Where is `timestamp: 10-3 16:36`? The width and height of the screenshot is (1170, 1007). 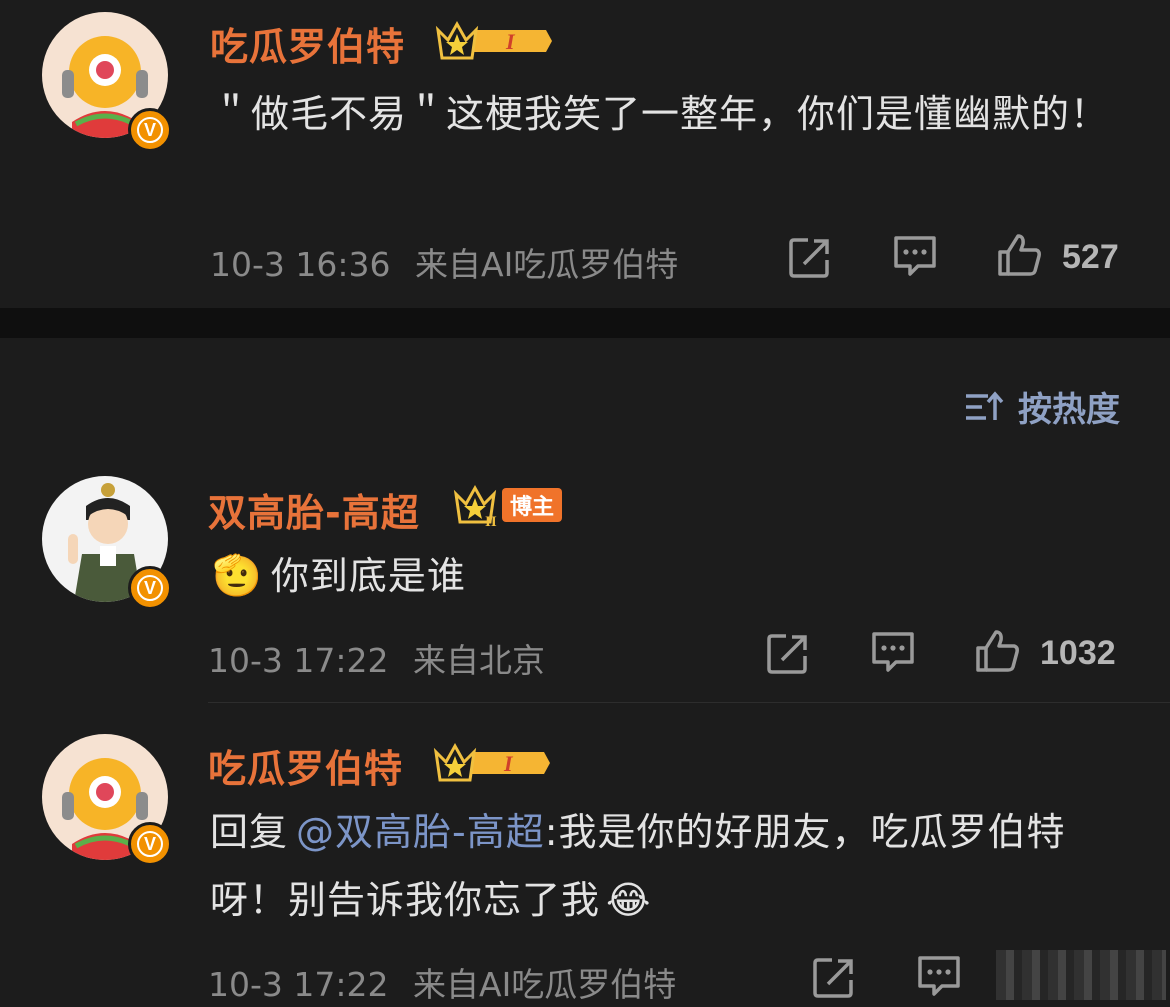
timestamp: 10-3 16:36 is located at coordinates (300, 264).